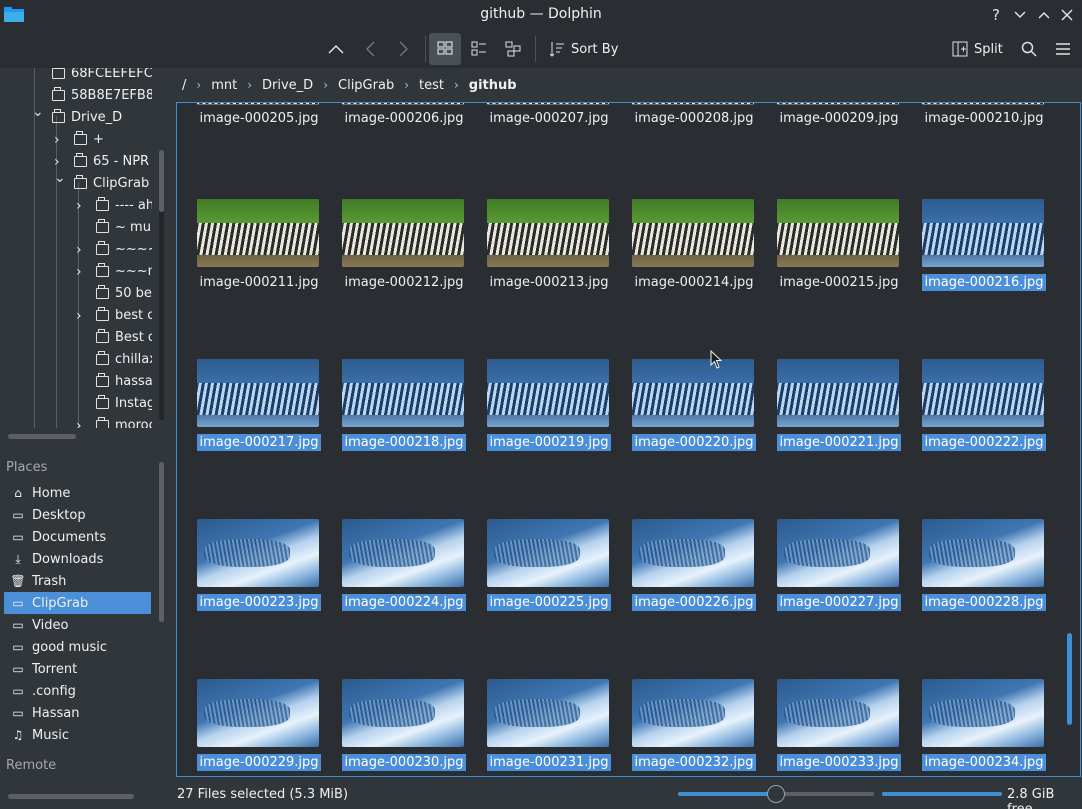  Describe the element at coordinates (1067, 15) in the screenshot. I see `close-button` at that location.